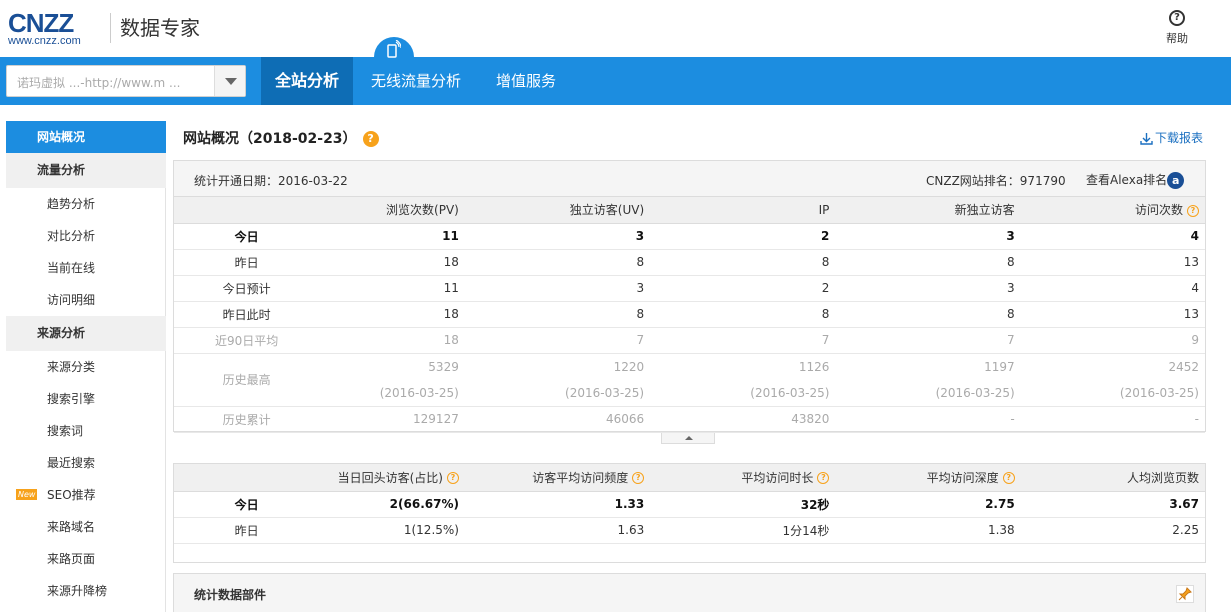 Image resolution: width=1231 pixels, height=612 pixels. I want to click on sidebar-item-2: 趋势分析, so click(86, 204).